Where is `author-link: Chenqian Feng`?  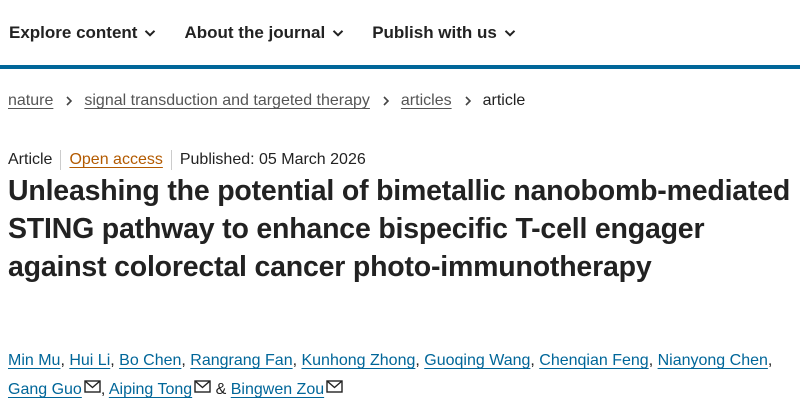 author-link: Chenqian Feng is located at coordinates (593, 360).